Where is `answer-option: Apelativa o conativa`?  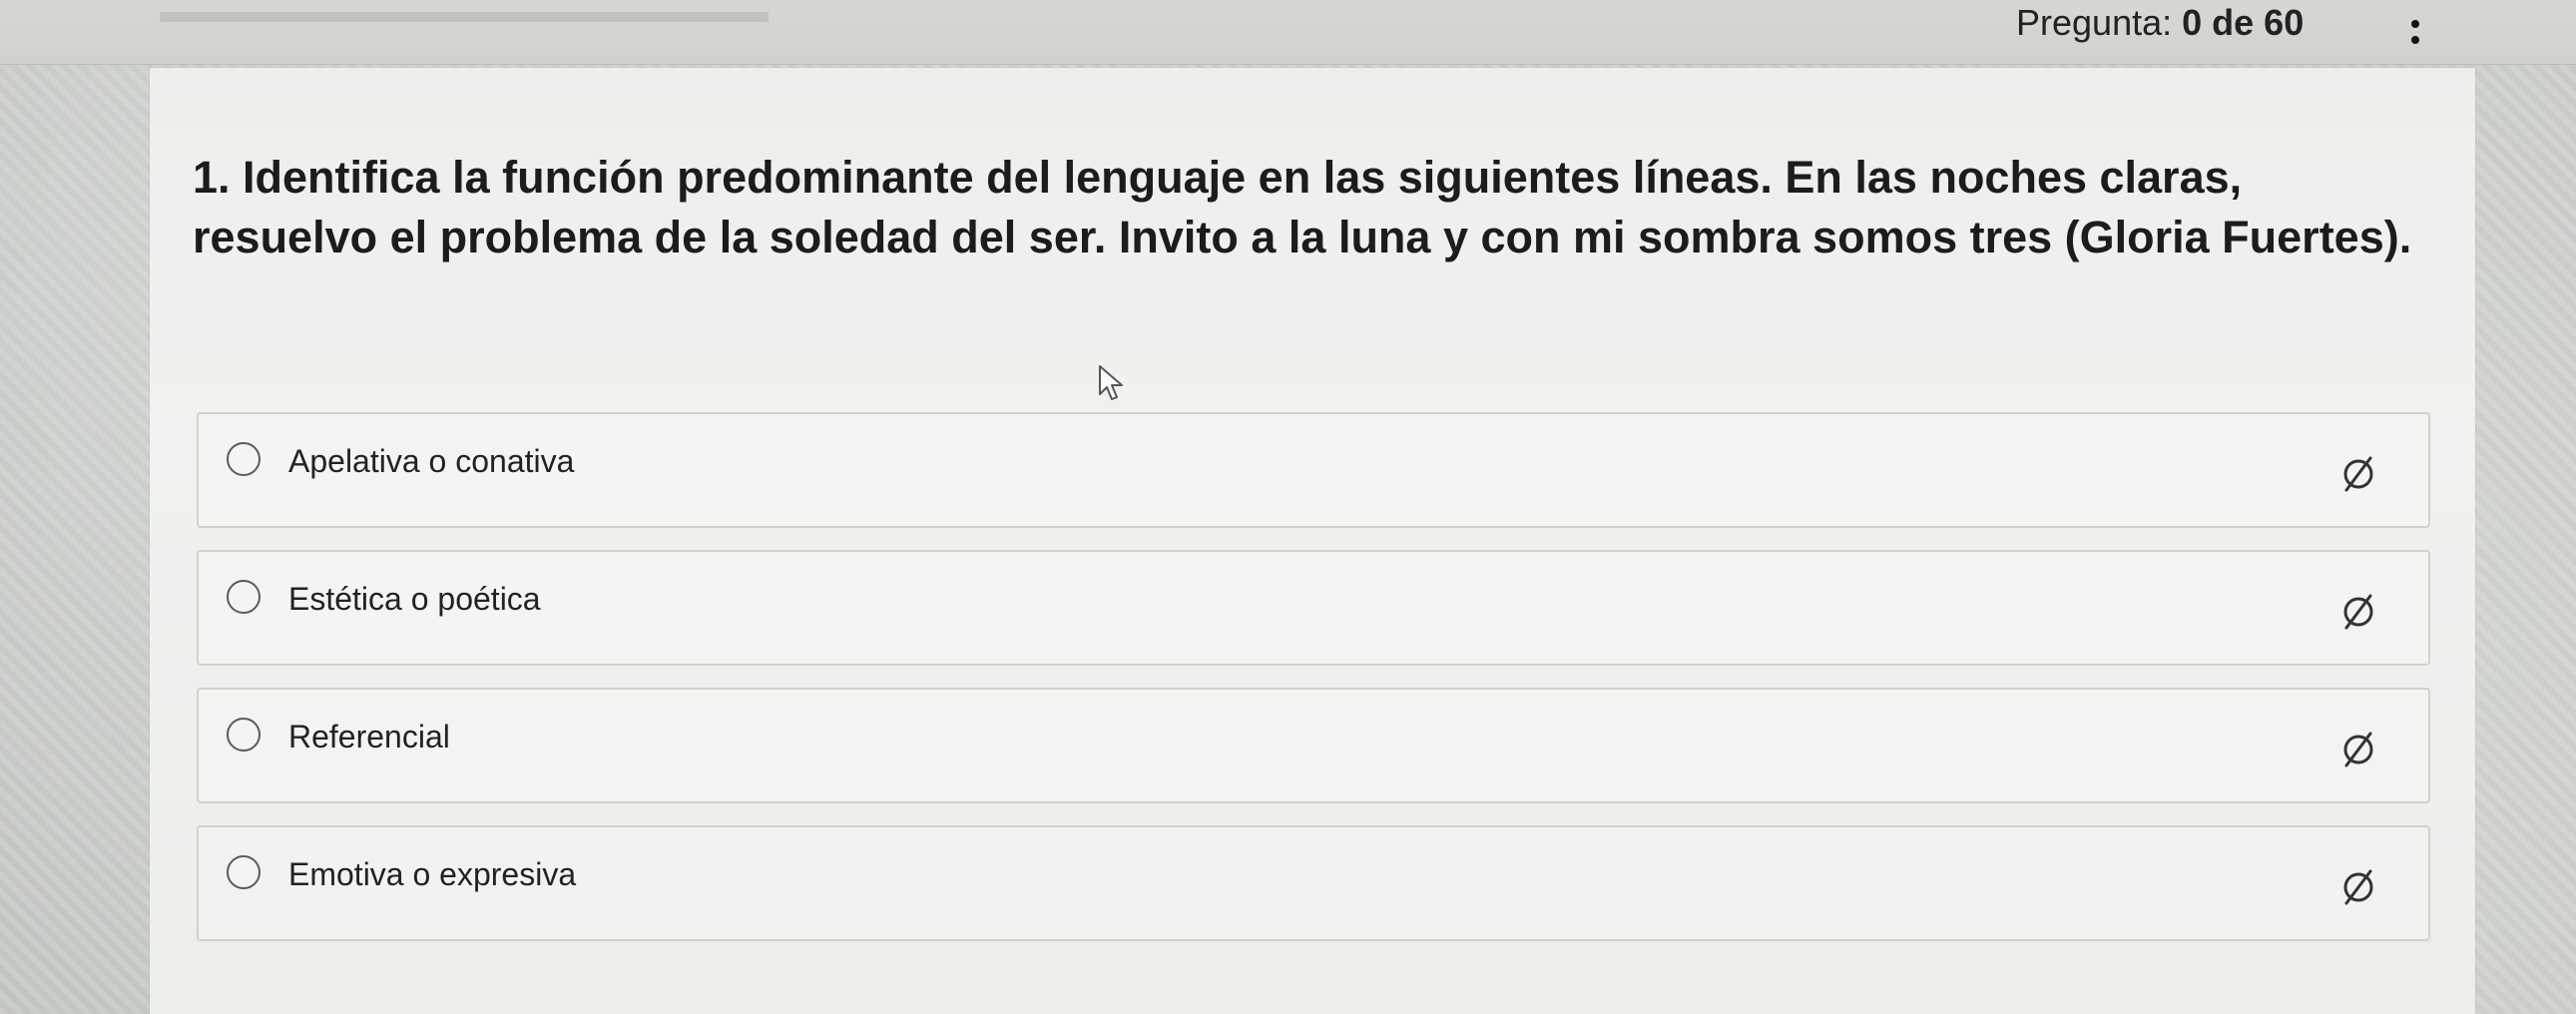
answer-option: Apelativa o conativa is located at coordinates (1314, 470).